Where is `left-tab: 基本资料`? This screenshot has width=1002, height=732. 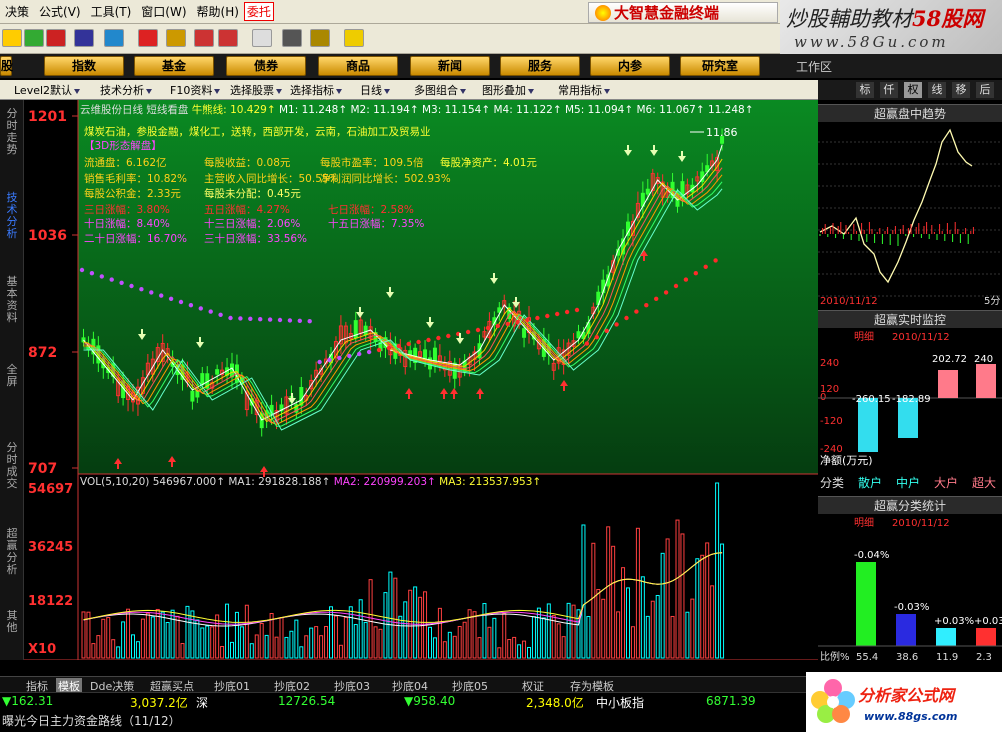 left-tab: 基本资料 is located at coordinates (12, 300).